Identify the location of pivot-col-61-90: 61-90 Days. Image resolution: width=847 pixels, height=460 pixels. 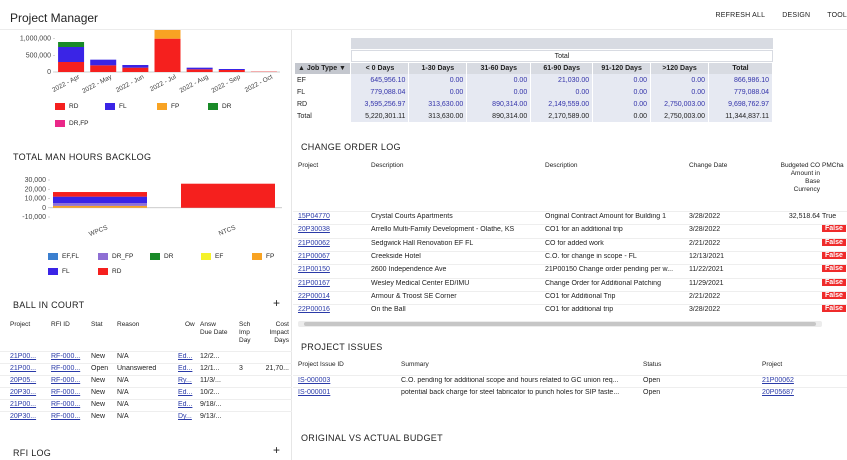
(562, 68).